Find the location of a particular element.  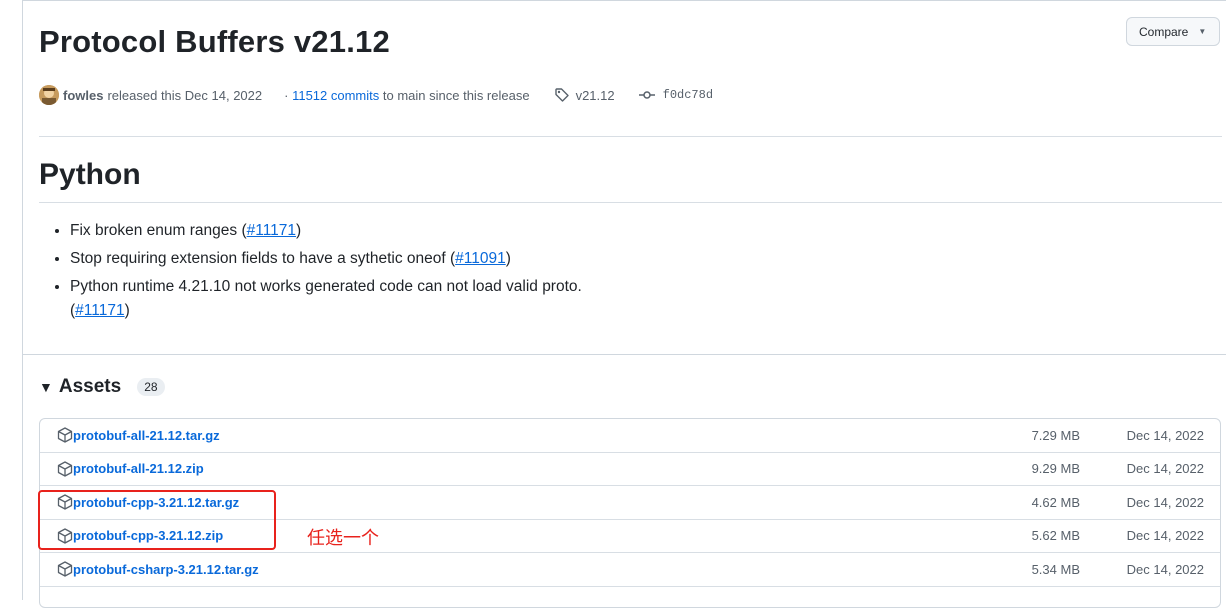

assets-header: ▼ Assets 28 is located at coordinates (102, 387).